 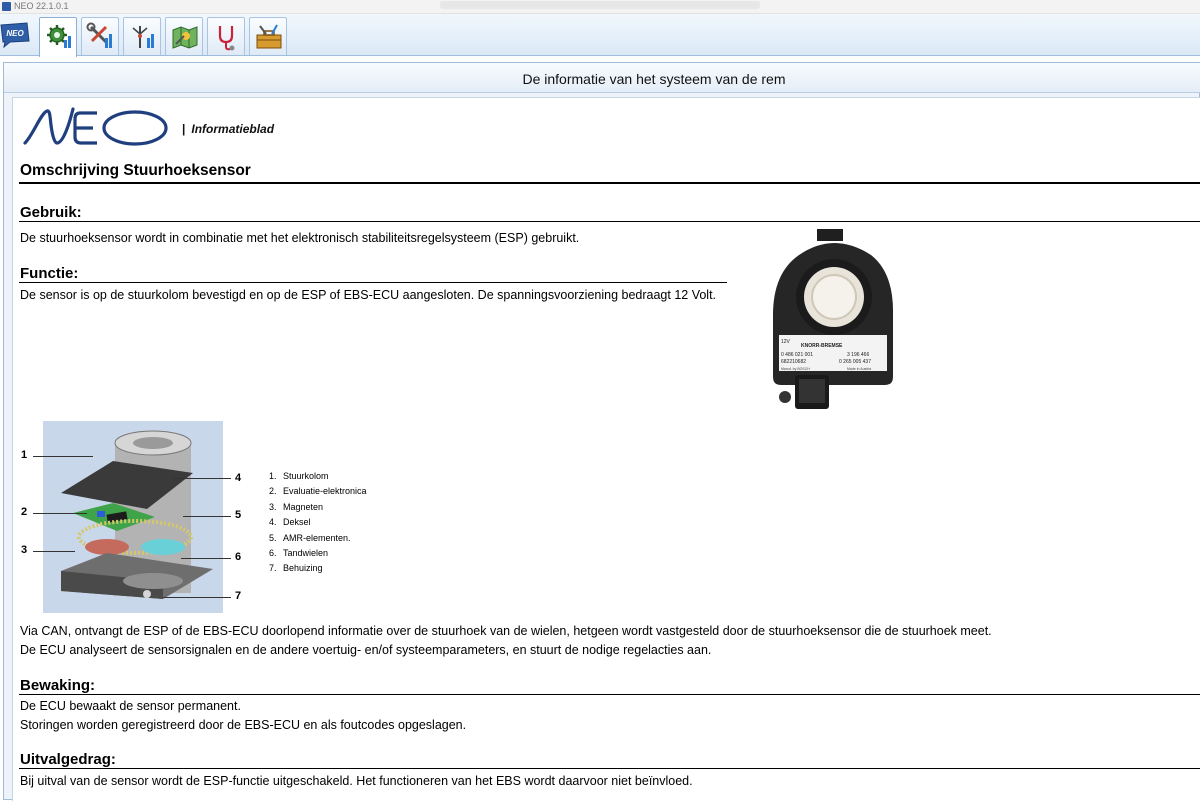 What do you see at coordinates (130, 706) in the screenshot?
I see `bewaking-text-1: De ECU bewaakt de sensor permanent.` at bounding box center [130, 706].